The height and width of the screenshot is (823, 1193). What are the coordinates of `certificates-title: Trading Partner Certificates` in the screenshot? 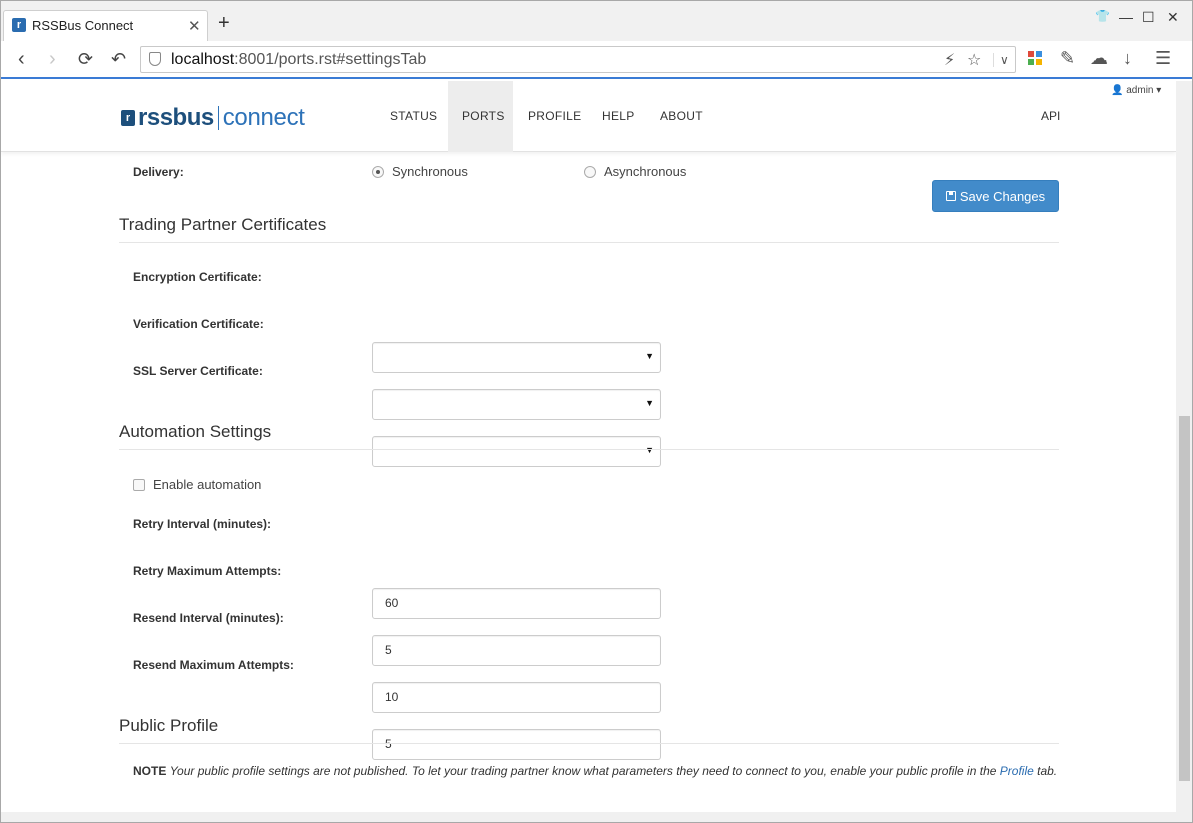 It's located at (223, 224).